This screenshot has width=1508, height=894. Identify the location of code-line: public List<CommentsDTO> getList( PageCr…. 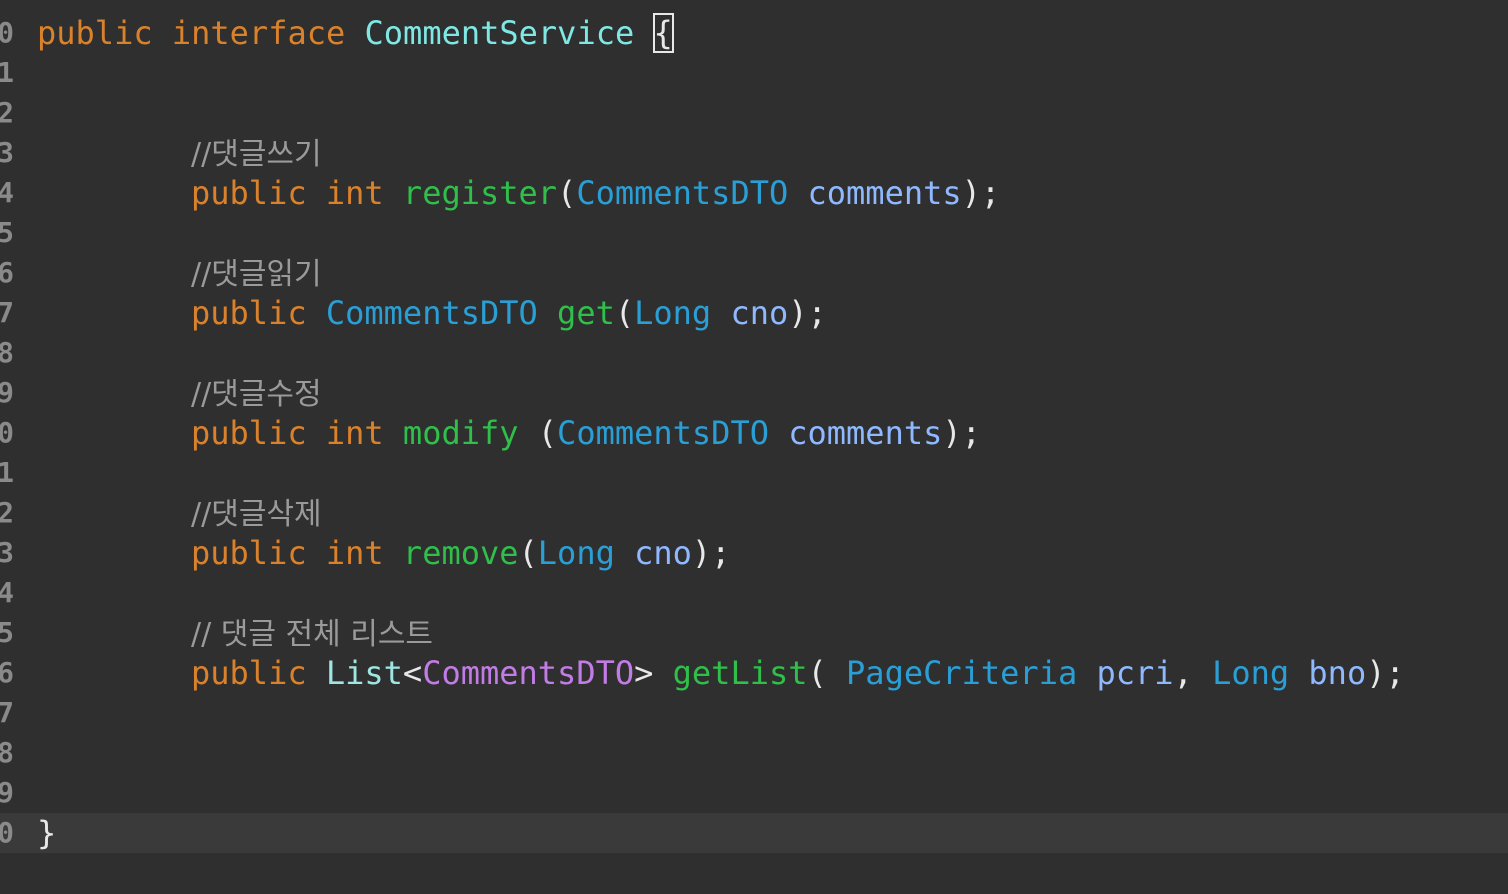
(772, 673).